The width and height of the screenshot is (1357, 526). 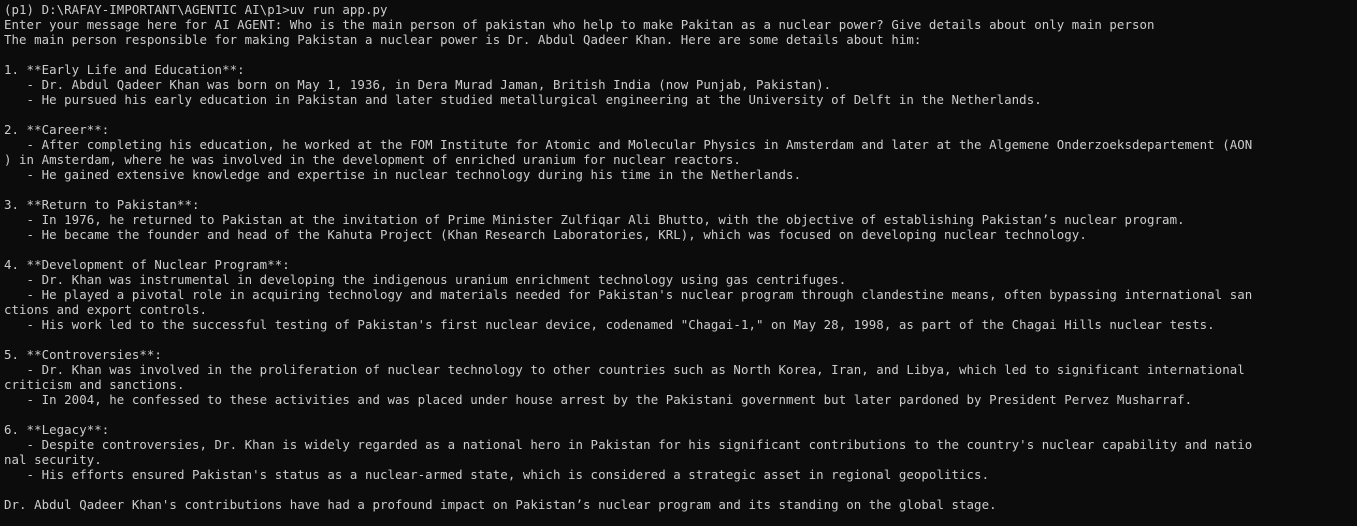 I want to click on section-heading-controversies: 5. **Controversies**:, so click(x=83, y=354).